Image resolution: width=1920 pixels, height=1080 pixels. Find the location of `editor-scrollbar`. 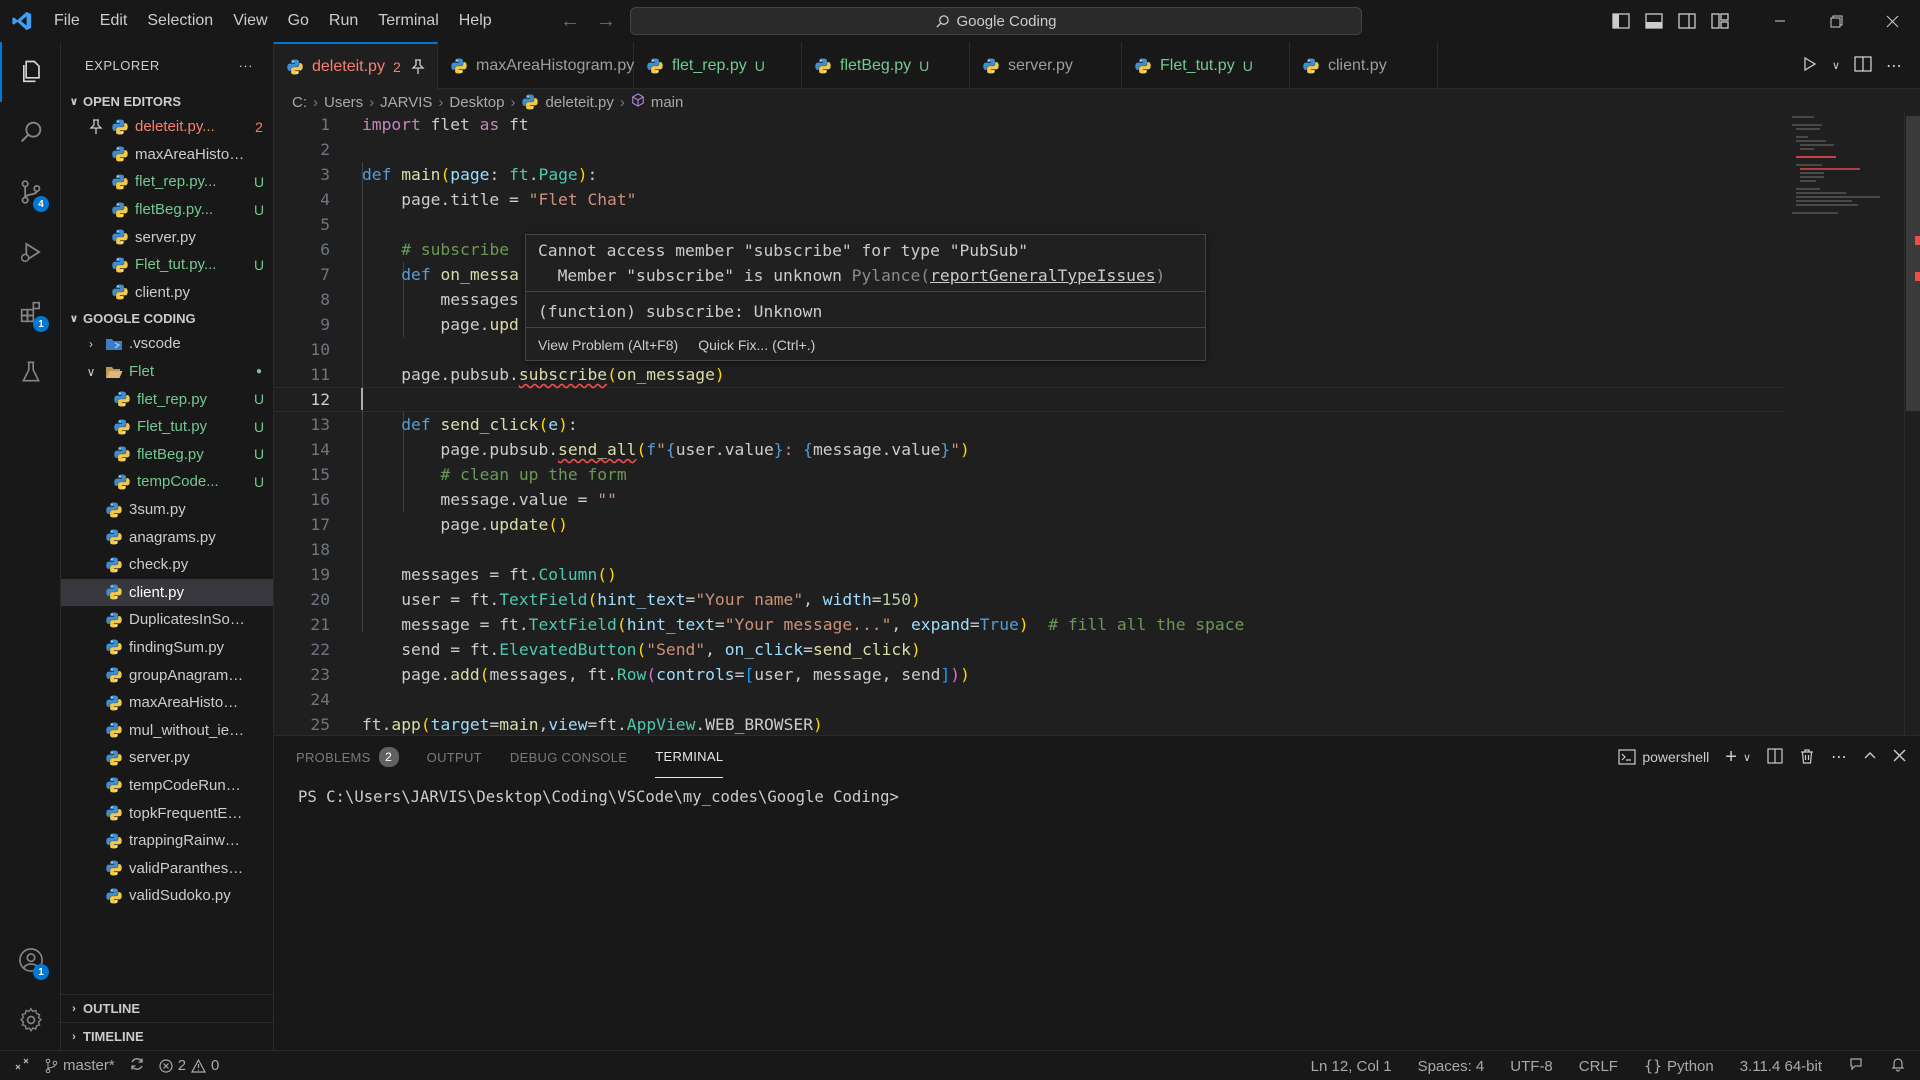

editor-scrollbar is located at coordinates (1912, 423).